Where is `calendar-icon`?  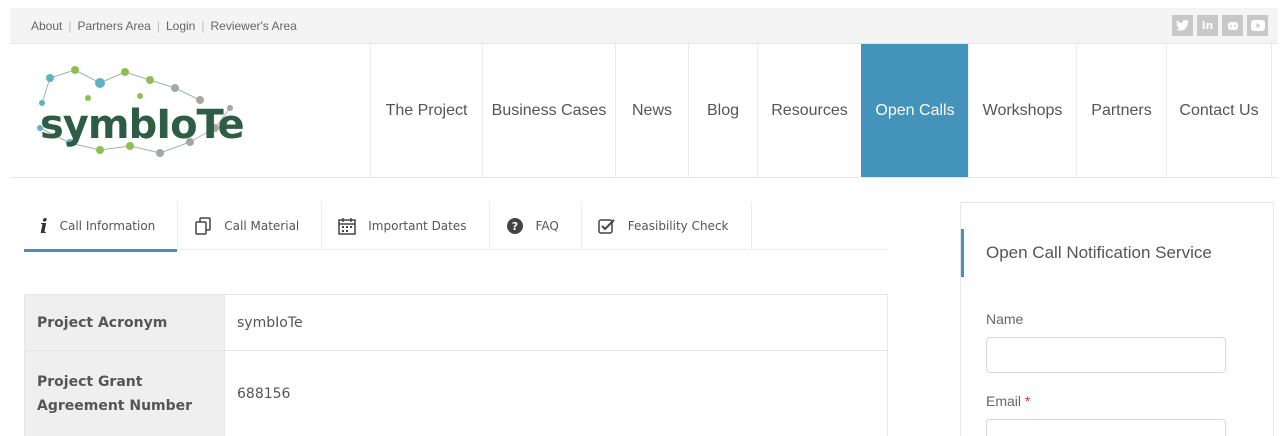
calendar-icon is located at coordinates (347, 226).